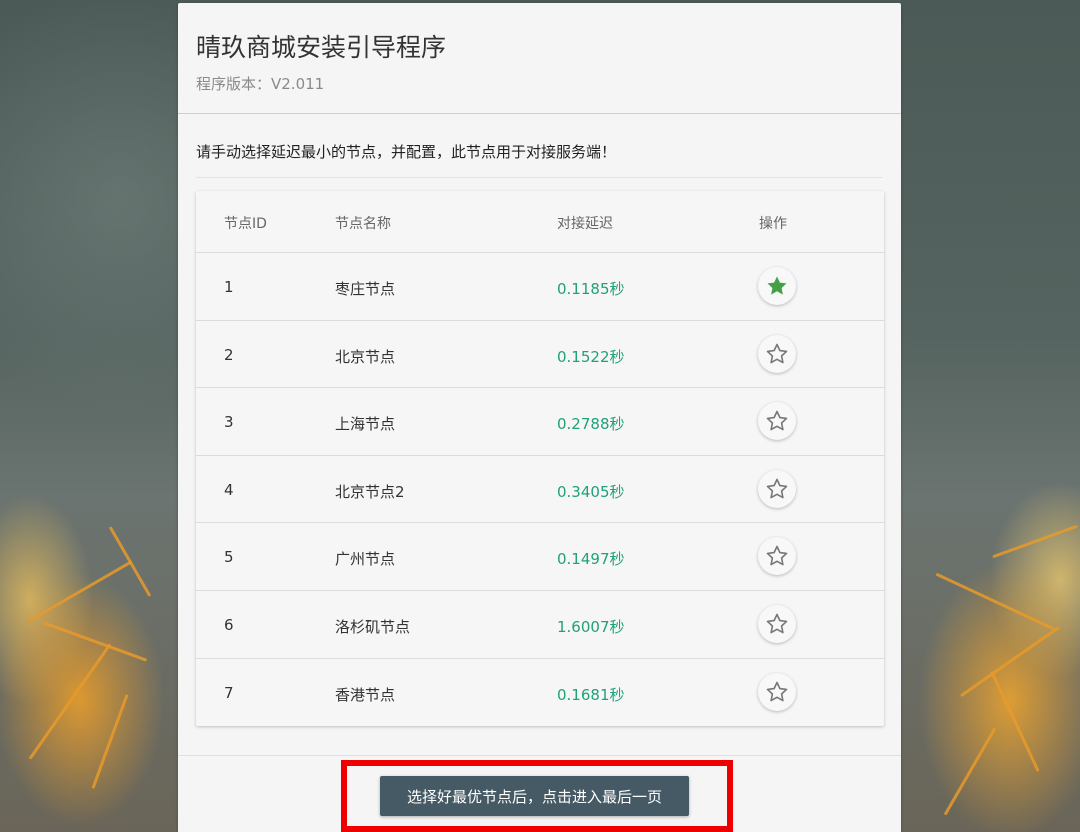 Image resolution: width=1080 pixels, height=832 pixels. I want to click on node-id: 6, so click(229, 624).